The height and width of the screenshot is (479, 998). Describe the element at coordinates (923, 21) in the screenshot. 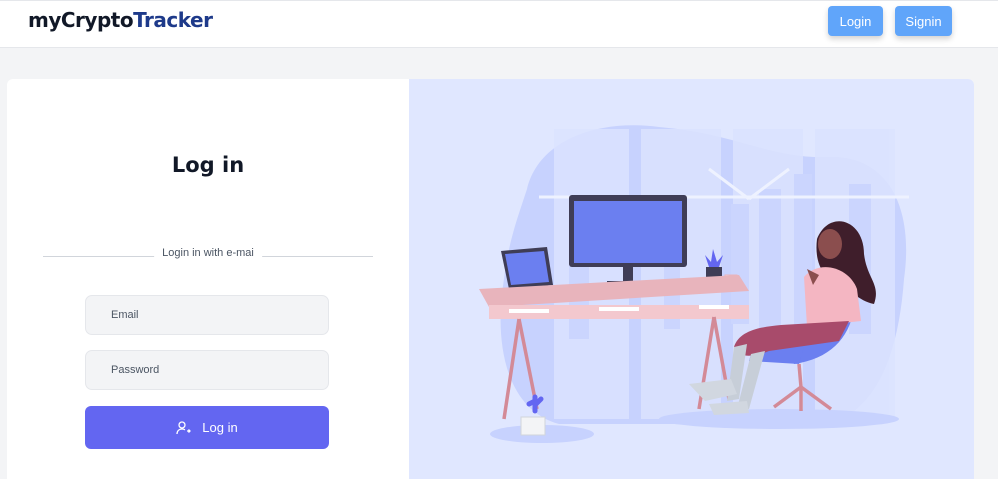

I see `nav-signin-button: Signin` at that location.